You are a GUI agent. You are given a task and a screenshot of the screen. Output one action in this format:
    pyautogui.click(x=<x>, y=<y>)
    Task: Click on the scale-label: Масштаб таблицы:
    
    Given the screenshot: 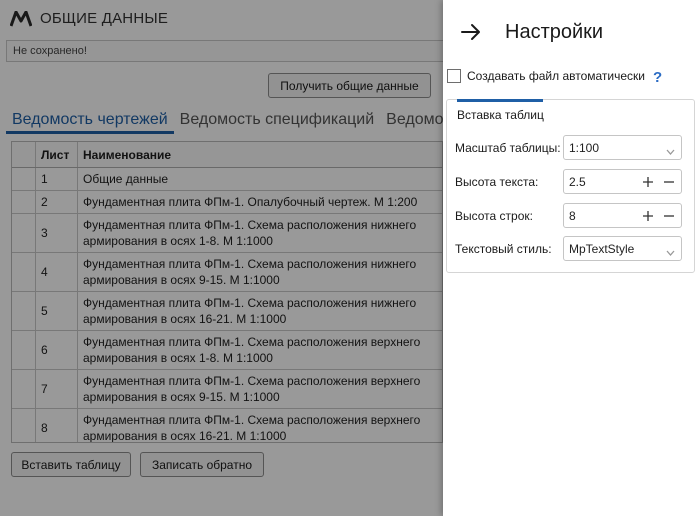 What is the action you would take?
    pyautogui.click(x=508, y=147)
    